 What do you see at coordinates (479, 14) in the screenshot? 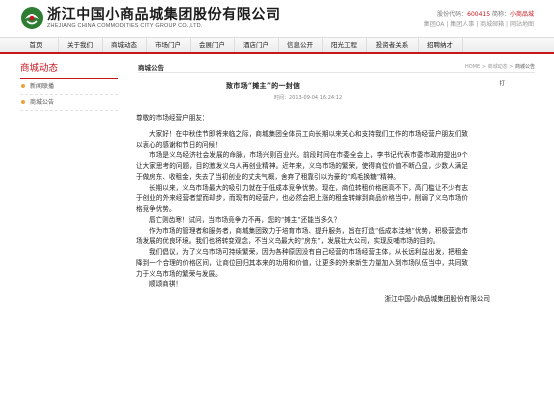
I see `stock-code: 600415` at bounding box center [479, 14].